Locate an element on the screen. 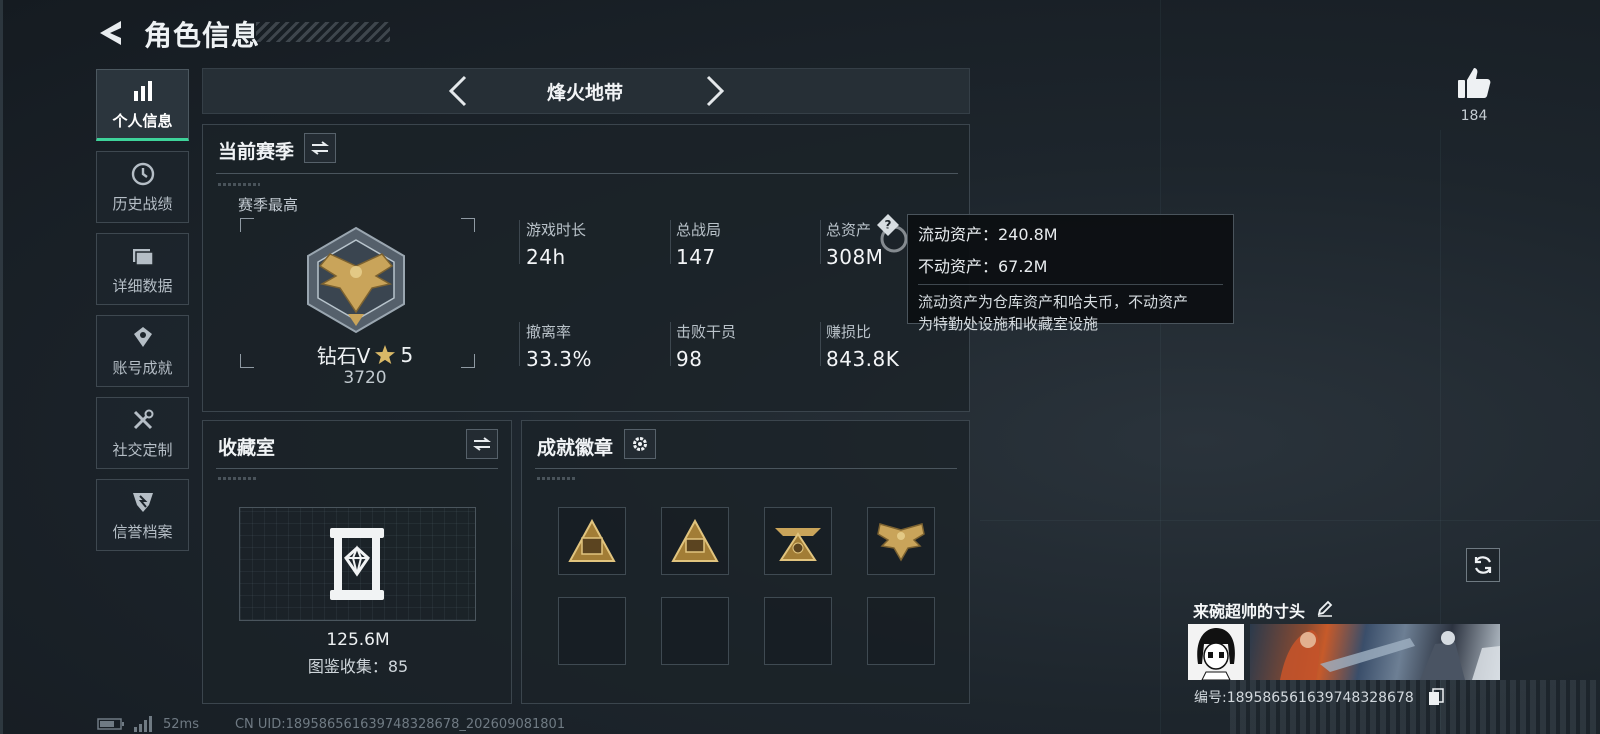 Image resolution: width=1600 pixels, height=734 pixels. edit-icon is located at coordinates (1325, 608).